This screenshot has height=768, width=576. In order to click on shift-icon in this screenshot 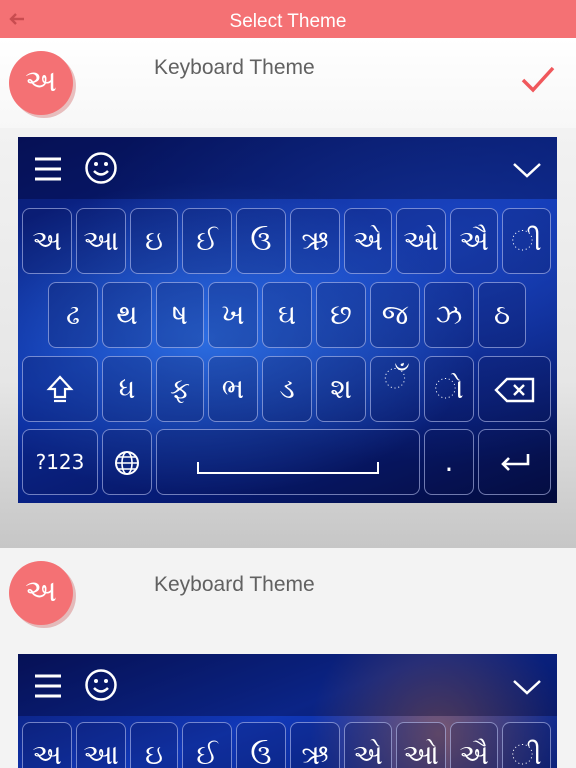, I will do `click(60, 389)`.